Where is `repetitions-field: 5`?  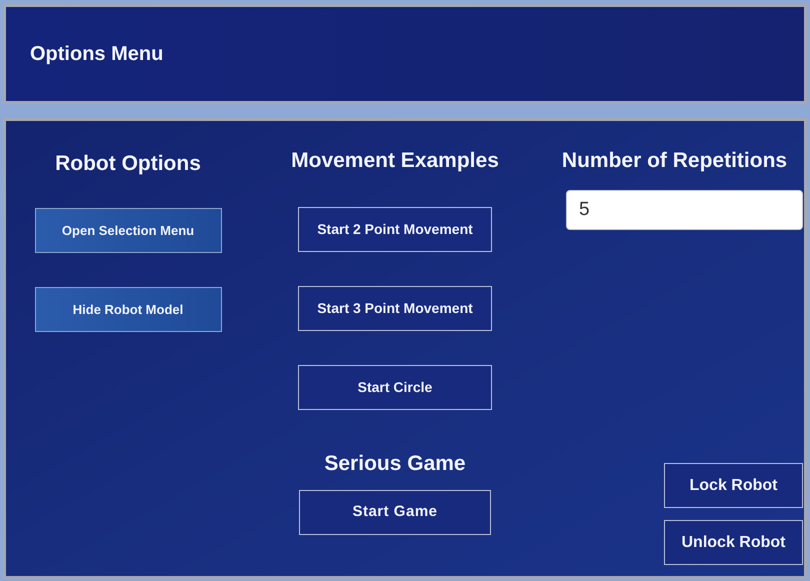
repetitions-field: 5 is located at coordinates (684, 210).